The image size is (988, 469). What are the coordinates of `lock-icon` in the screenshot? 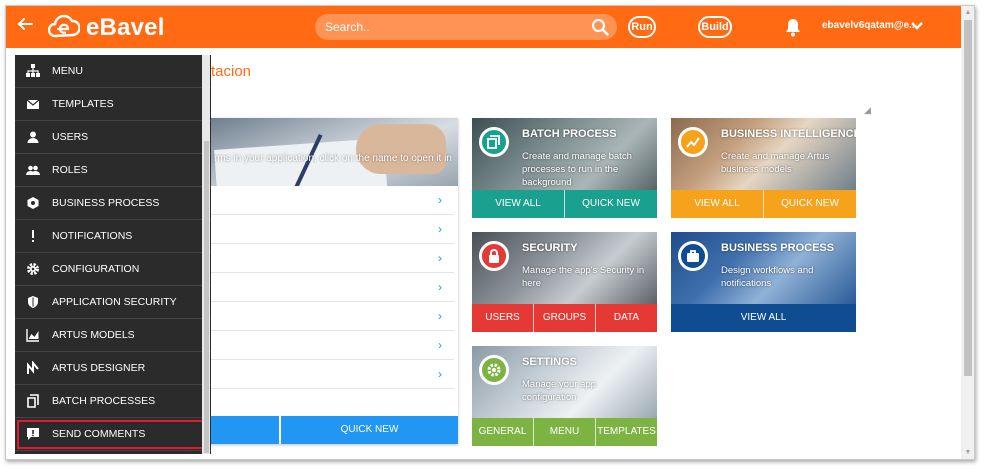 It's located at (494, 256).